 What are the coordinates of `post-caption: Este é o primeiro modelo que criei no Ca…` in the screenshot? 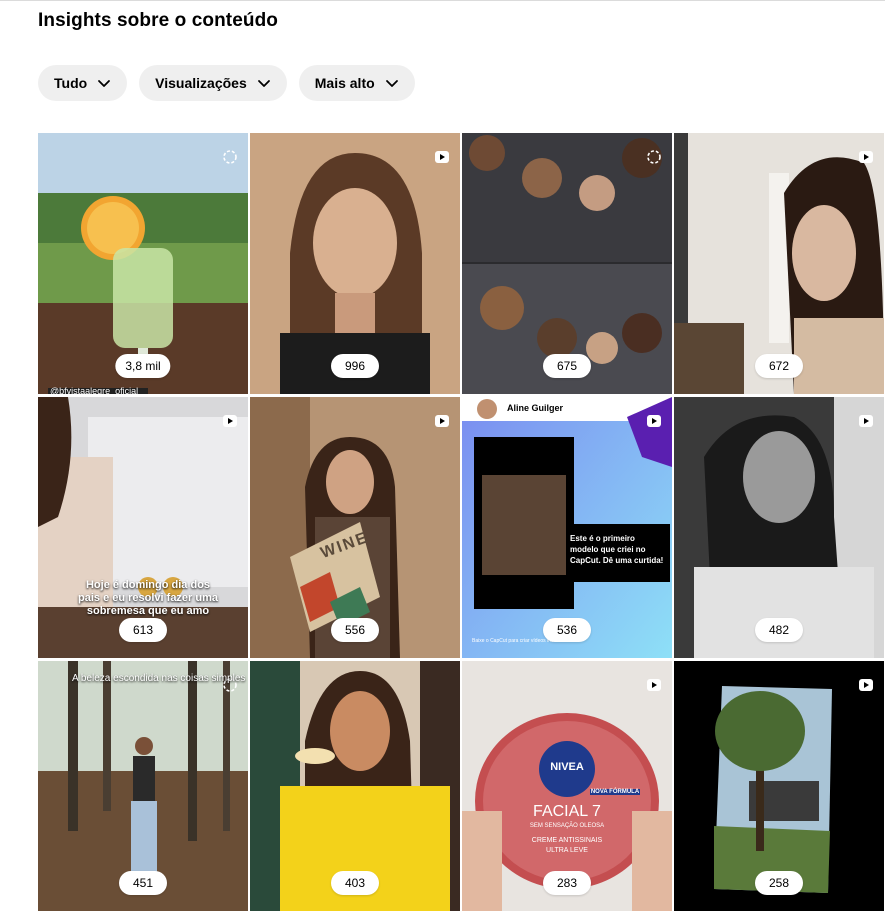 It's located at (617, 549).